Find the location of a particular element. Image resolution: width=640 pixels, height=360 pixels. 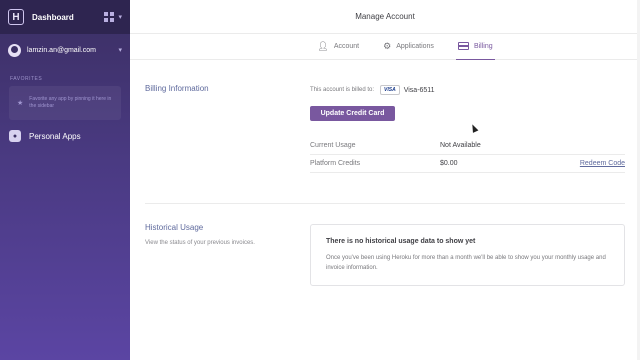

section-divider is located at coordinates (385, 203).